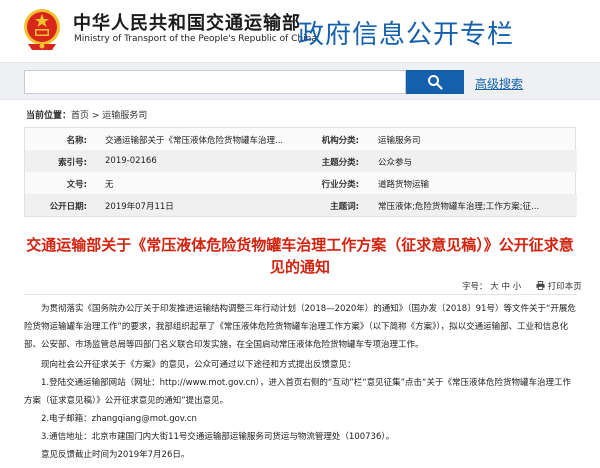 The height and width of the screenshot is (468, 600). What do you see at coordinates (406, 35) in the screenshot?
I see `column-title: 政府信息公开专栏` at bounding box center [406, 35].